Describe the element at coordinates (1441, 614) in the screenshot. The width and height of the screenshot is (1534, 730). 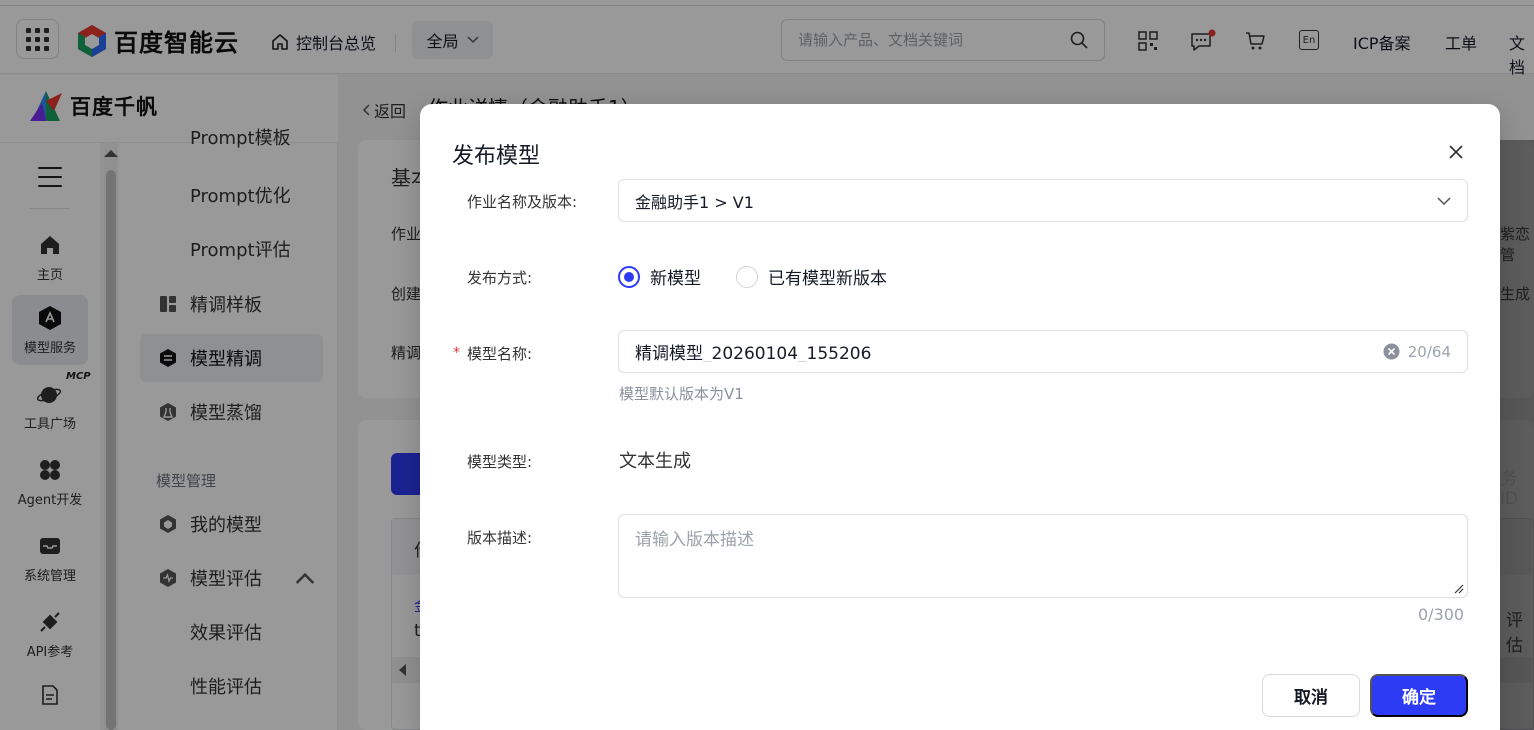
I see `version-desc-counter: 0/300` at that location.